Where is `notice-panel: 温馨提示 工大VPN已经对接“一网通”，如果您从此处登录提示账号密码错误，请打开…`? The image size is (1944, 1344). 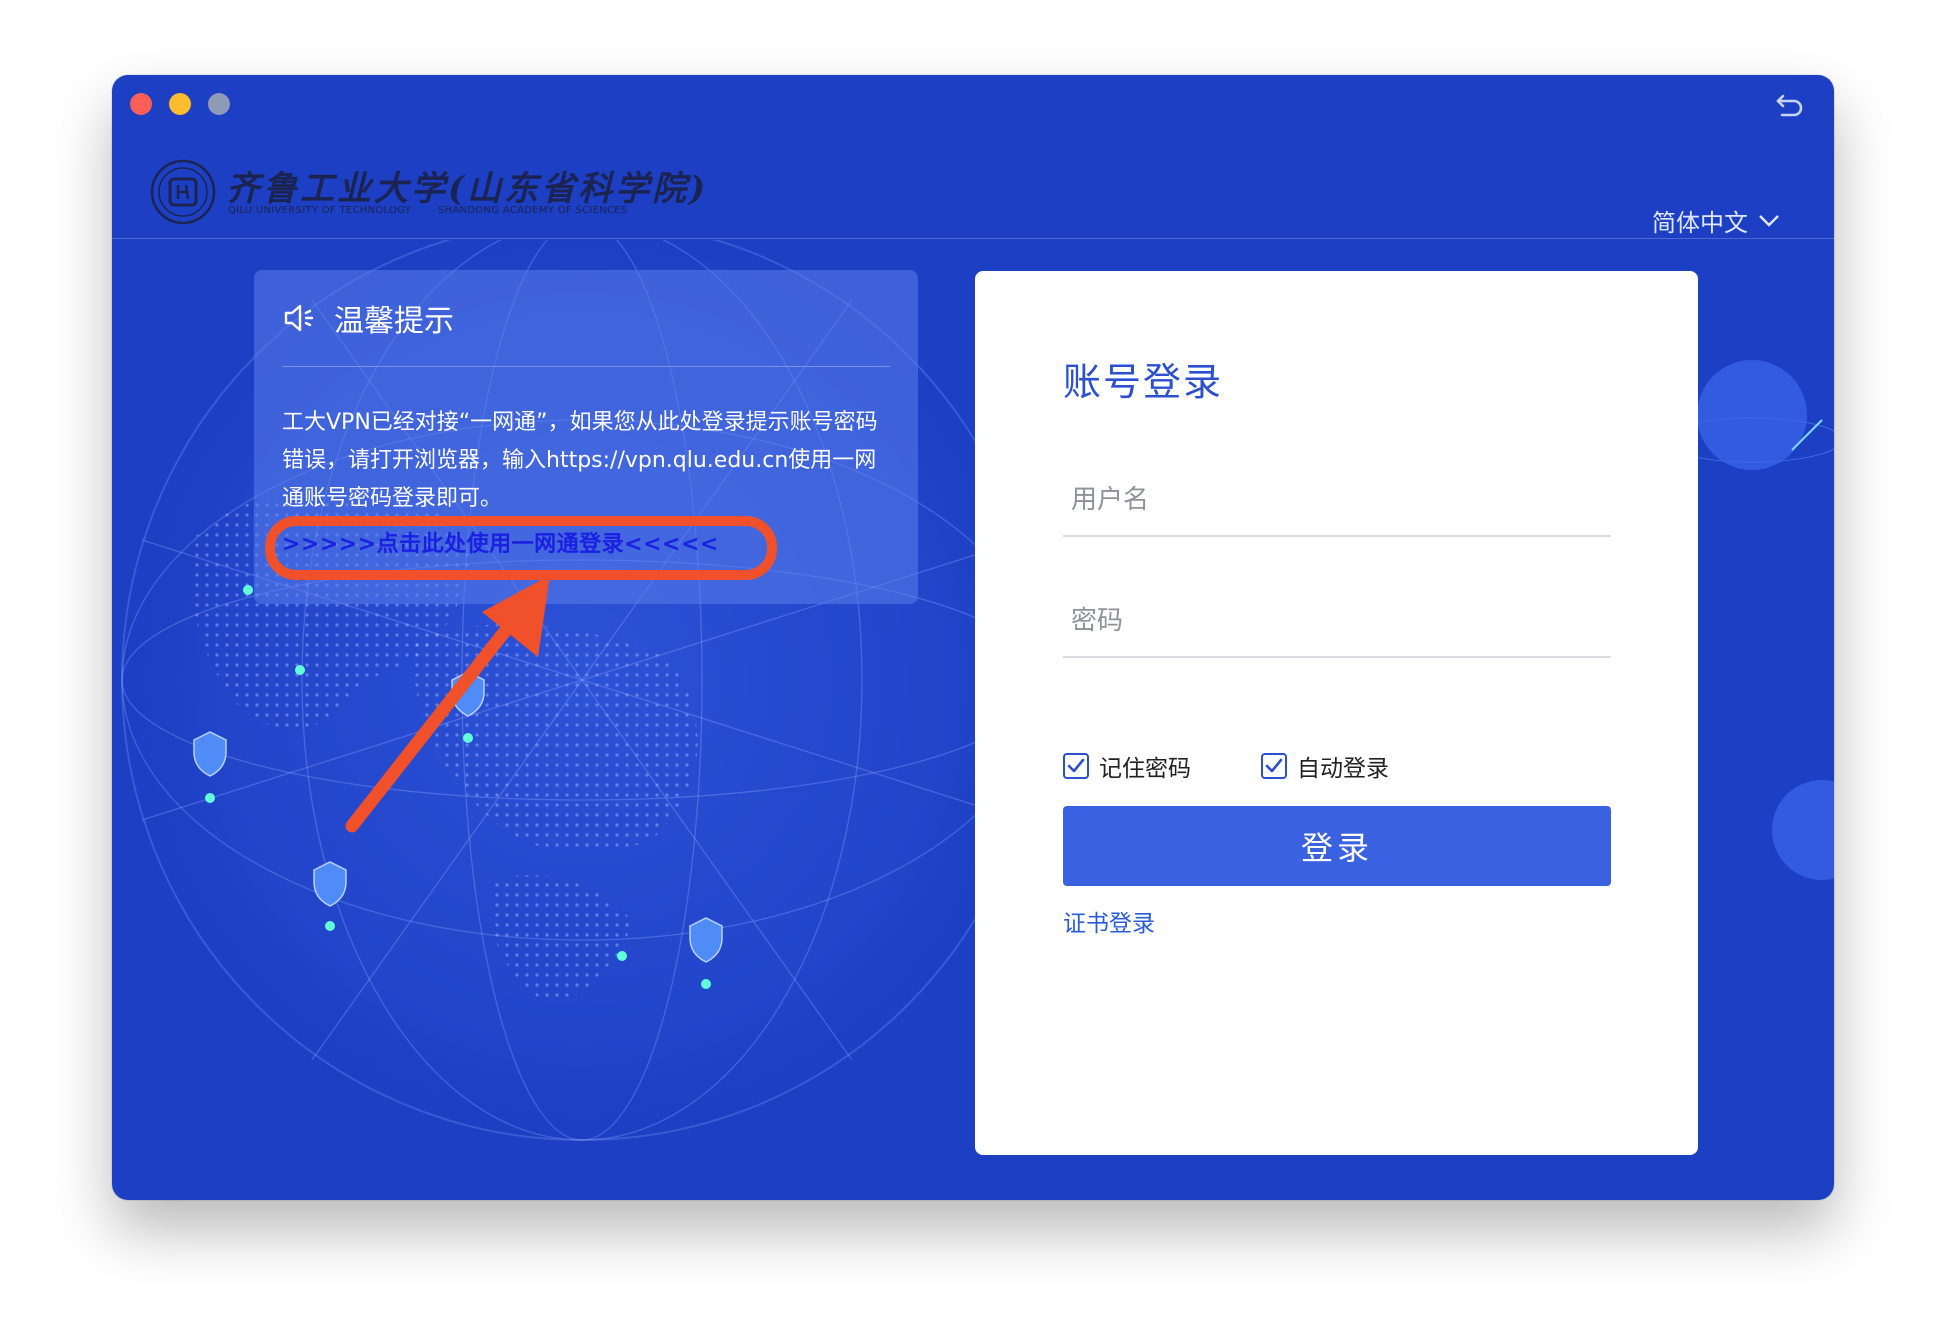 notice-panel: 温馨提示 工大VPN已经对接“一网通”，如果您从此处登录提示账号密码错误，请打开… is located at coordinates (586, 437).